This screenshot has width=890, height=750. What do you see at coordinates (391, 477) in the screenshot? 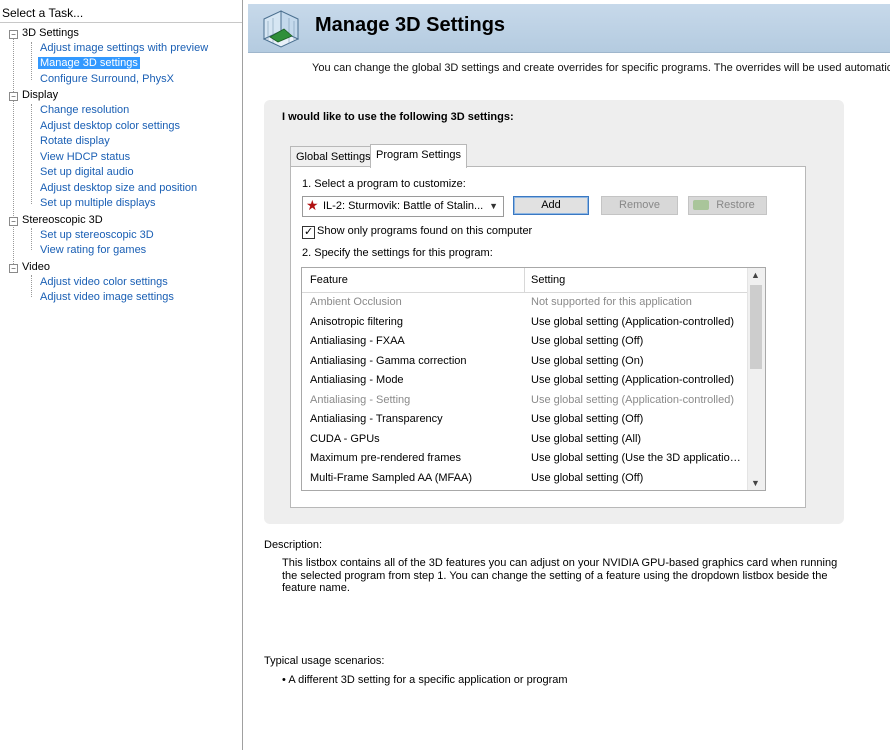
I see `feature-name: Multi-Frame Sampled AA (MFAA)` at bounding box center [391, 477].